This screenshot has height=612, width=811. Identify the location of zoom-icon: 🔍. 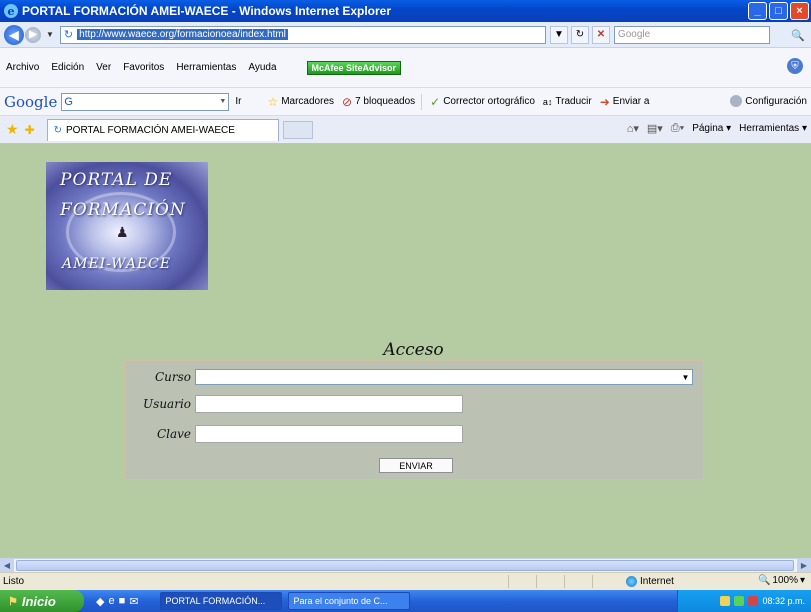
(764, 580).